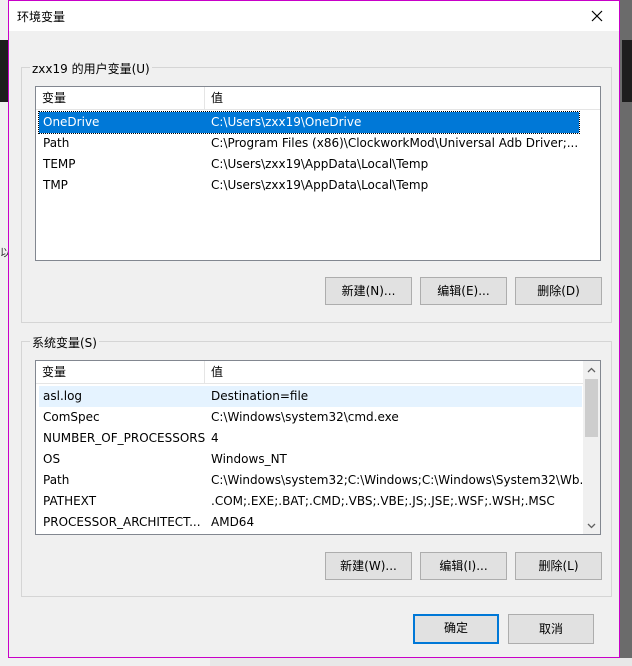 Image resolution: width=632 pixels, height=666 pixels. Describe the element at coordinates (41, 17) in the screenshot. I see `dialog-title: 环境变量` at that location.